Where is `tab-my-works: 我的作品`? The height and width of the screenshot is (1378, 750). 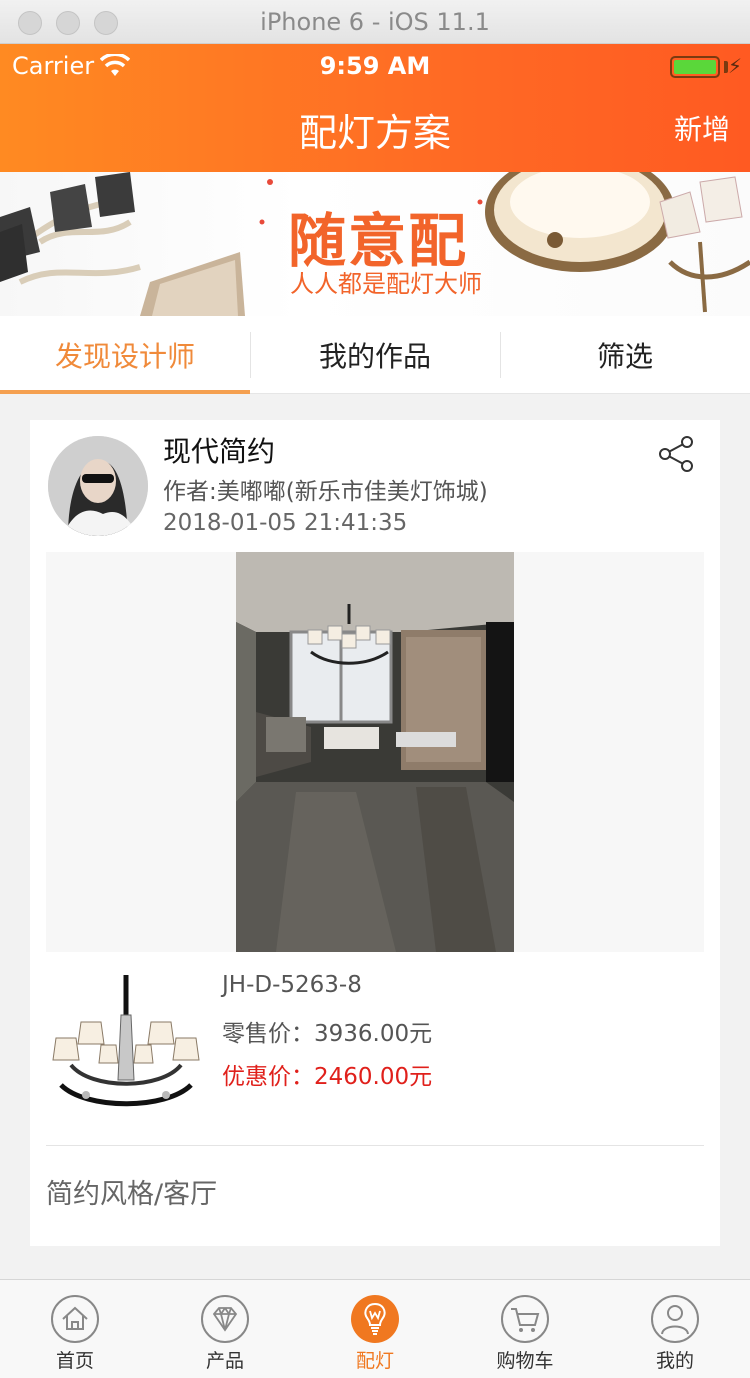 tab-my-works: 我的作品 is located at coordinates (375, 354).